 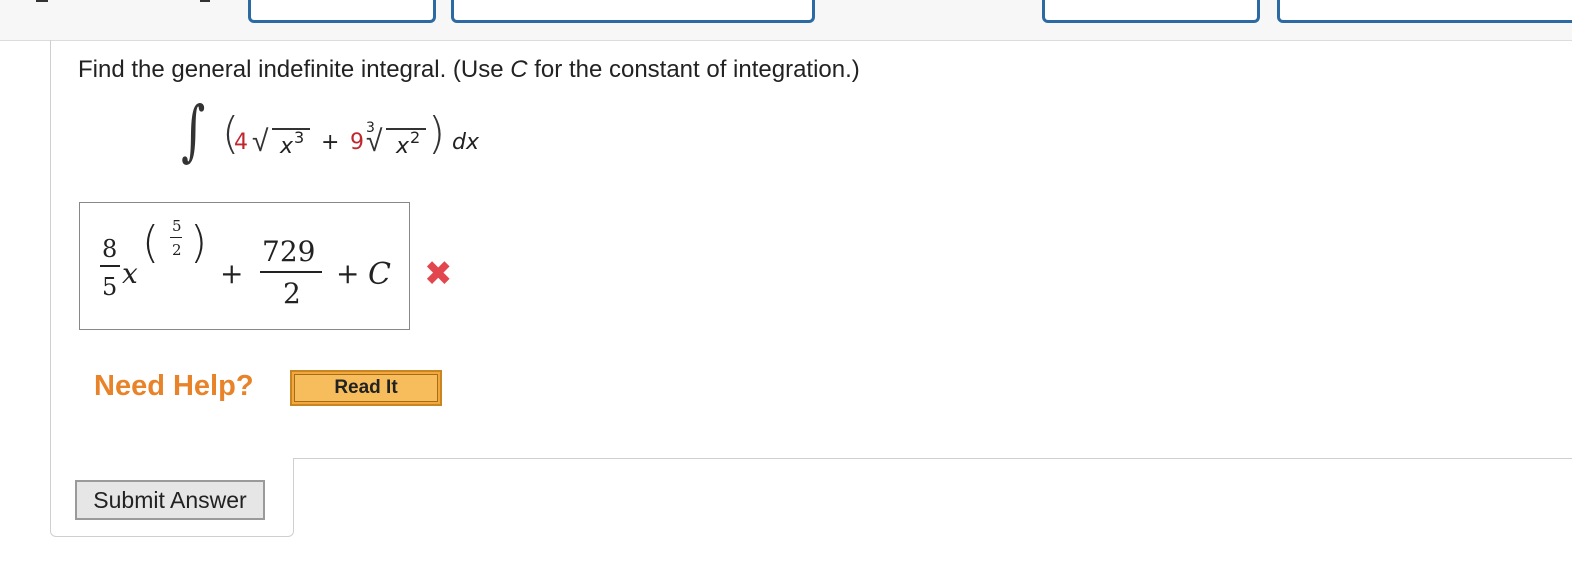 I want to click on integral-expression: ∫ ( 4 √ x 3 + 9 3 √ x 2 ) dx, so click(x=341, y=135).